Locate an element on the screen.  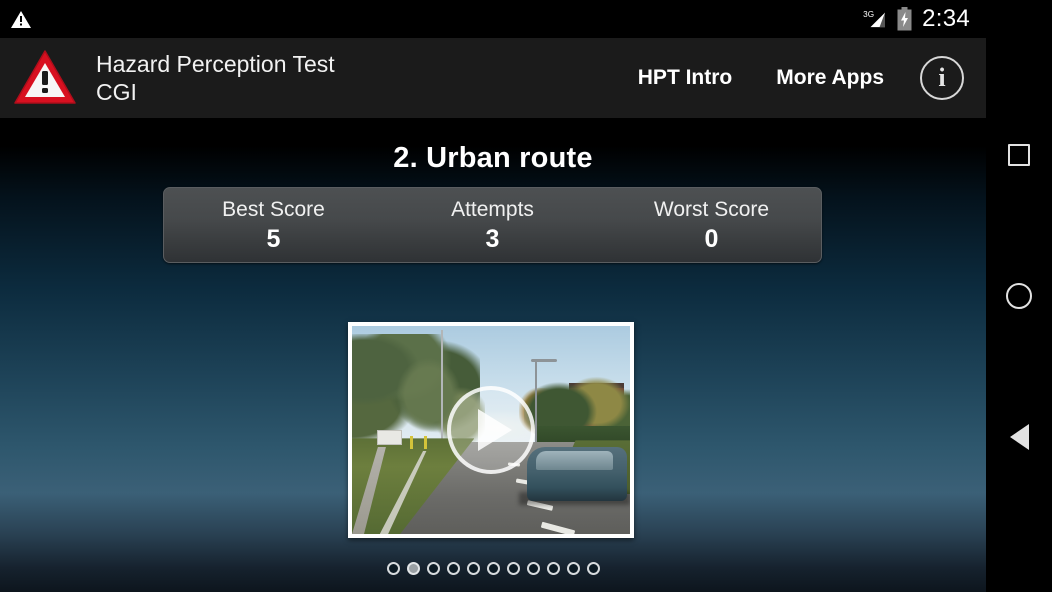
roadside-sign is located at coordinates (390, 437).